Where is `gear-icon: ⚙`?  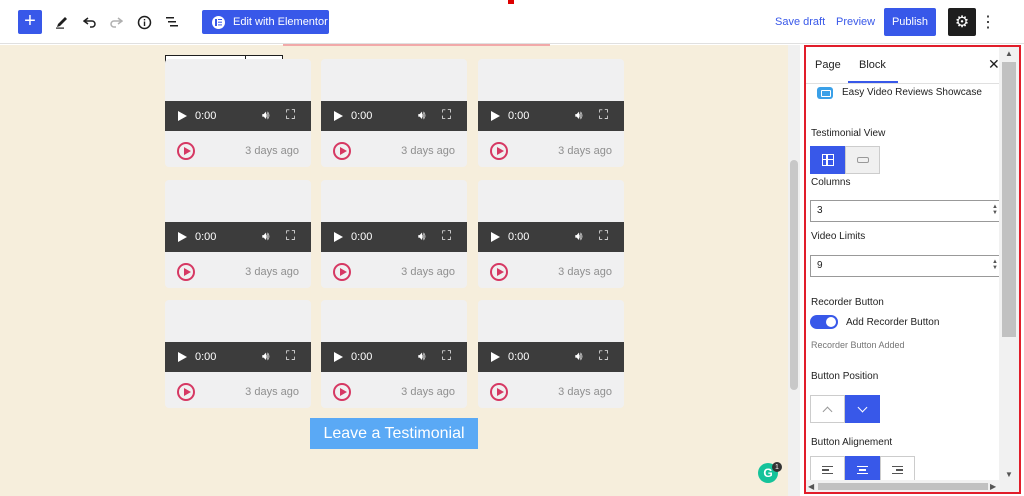
gear-icon: ⚙ is located at coordinates (962, 22).